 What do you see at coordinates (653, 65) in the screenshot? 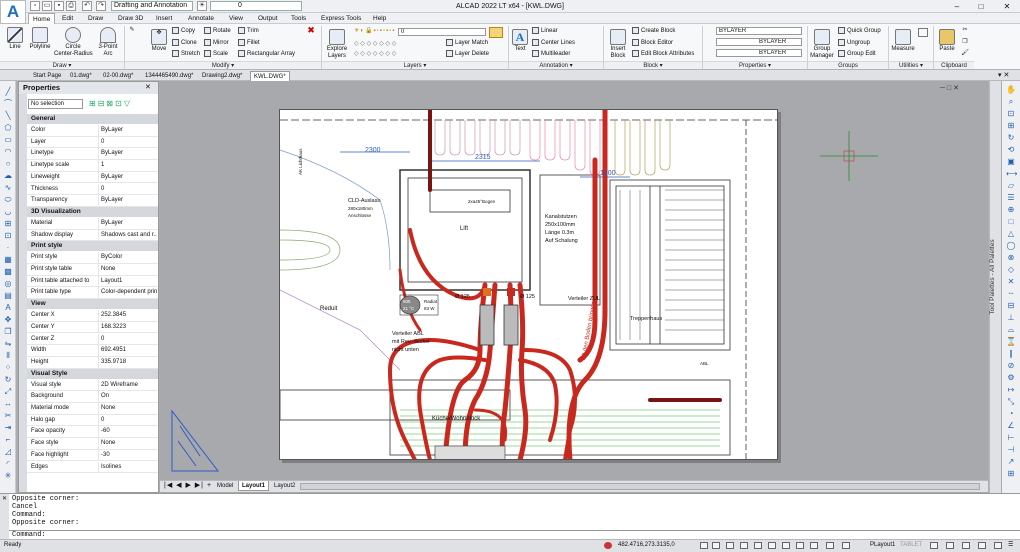
I see `group-block-label: Block ▾` at bounding box center [653, 65].